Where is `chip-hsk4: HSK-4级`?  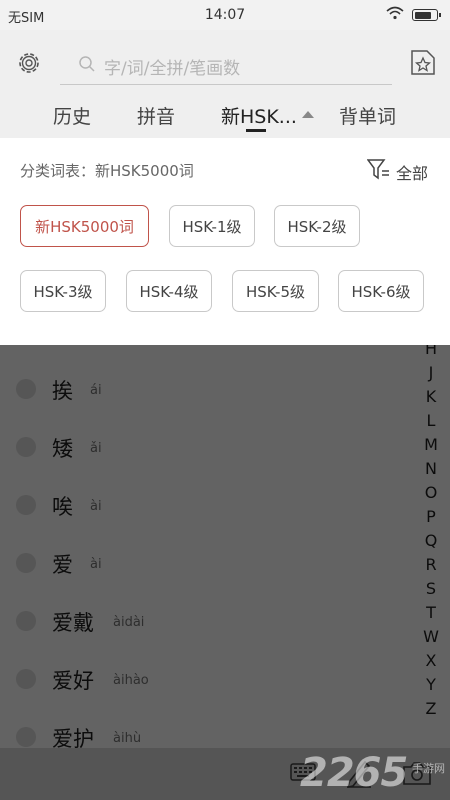
chip-hsk4: HSK-4级 is located at coordinates (169, 291).